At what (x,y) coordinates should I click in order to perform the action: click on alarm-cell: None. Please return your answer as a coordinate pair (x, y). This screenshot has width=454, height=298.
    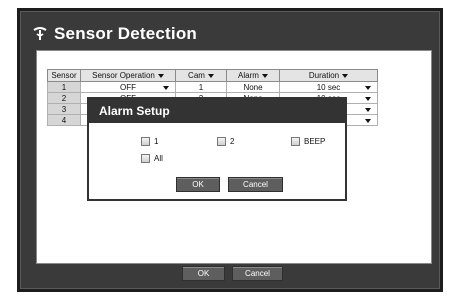
    Looking at the image, I should click on (253, 87).